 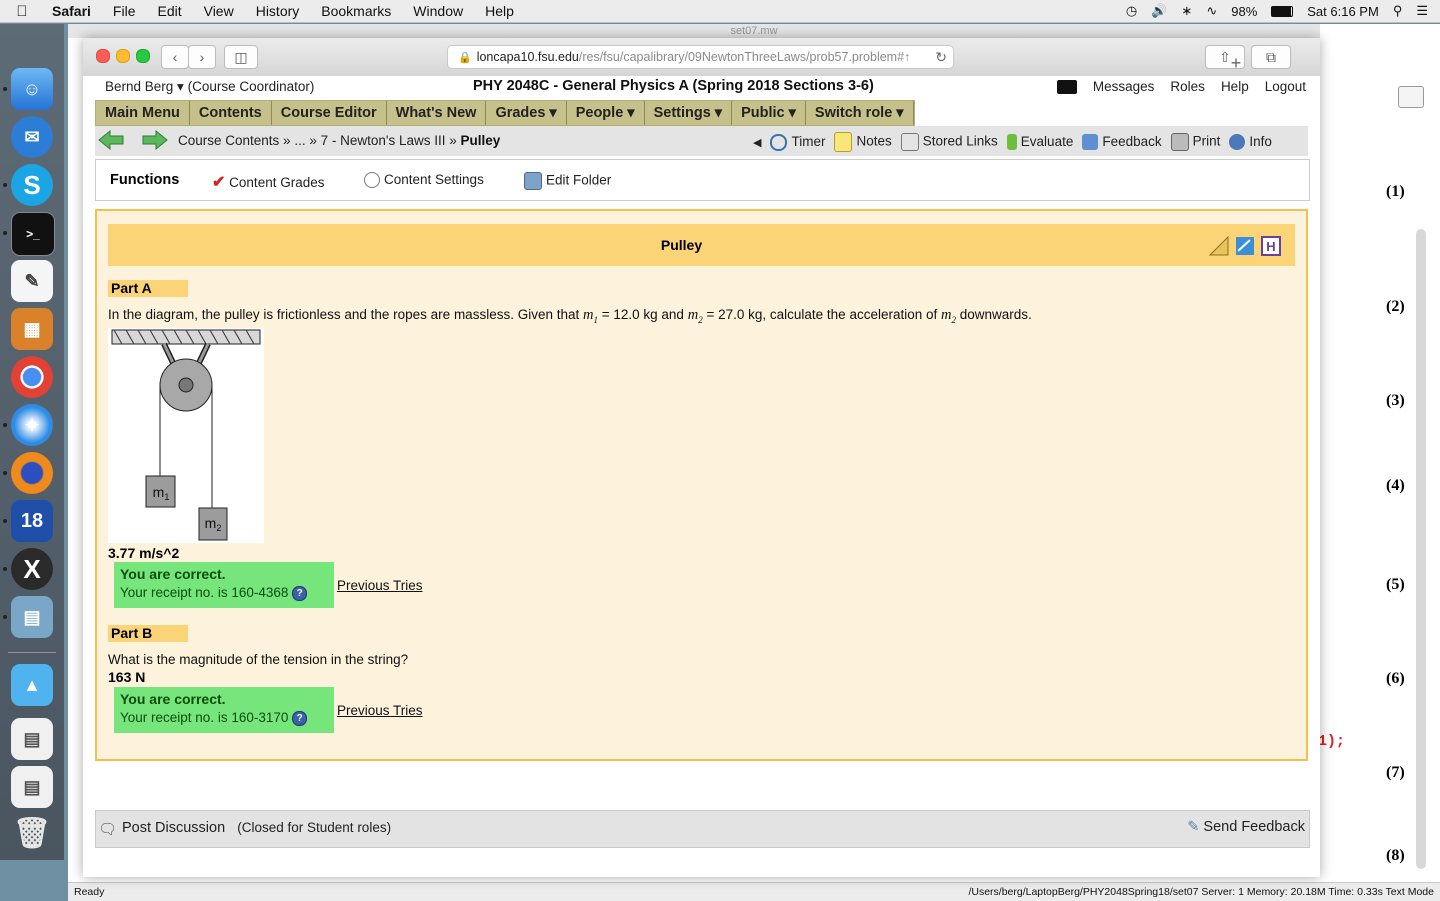 What do you see at coordinates (1398, 11) in the screenshot?
I see `spotlight-icon: ⚲` at bounding box center [1398, 11].